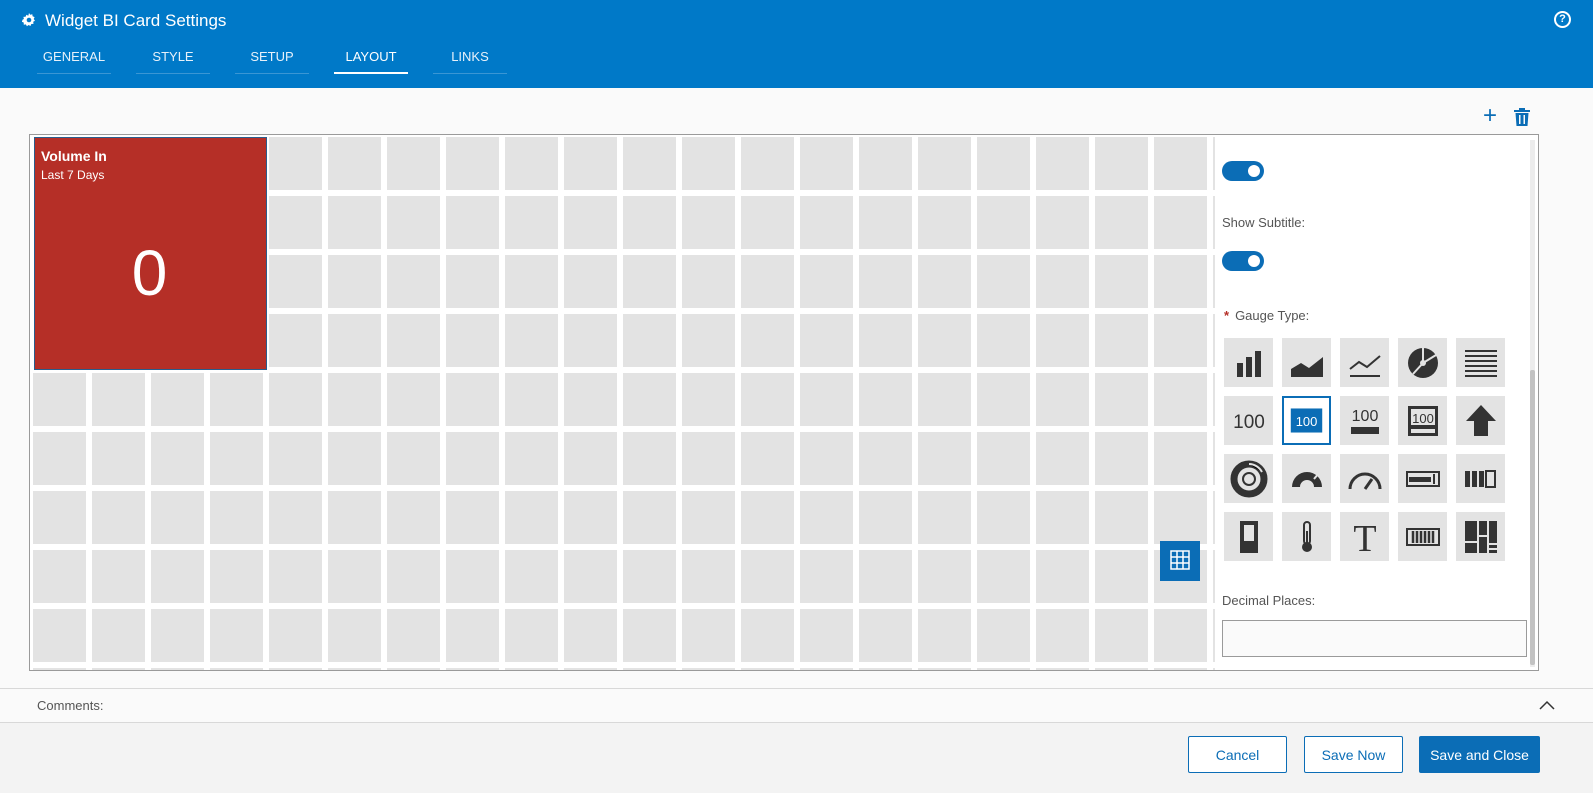  Describe the element at coordinates (1523, 117) in the screenshot. I see `trash-icon` at that location.